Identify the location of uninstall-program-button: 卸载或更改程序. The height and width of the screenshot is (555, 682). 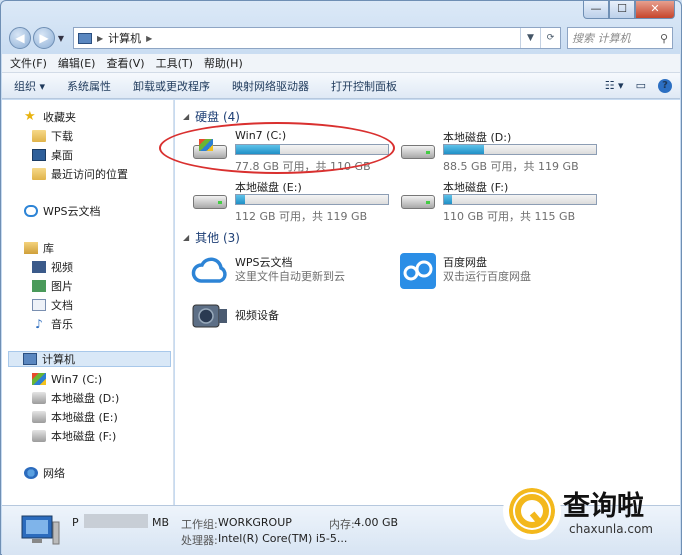
(171, 86).